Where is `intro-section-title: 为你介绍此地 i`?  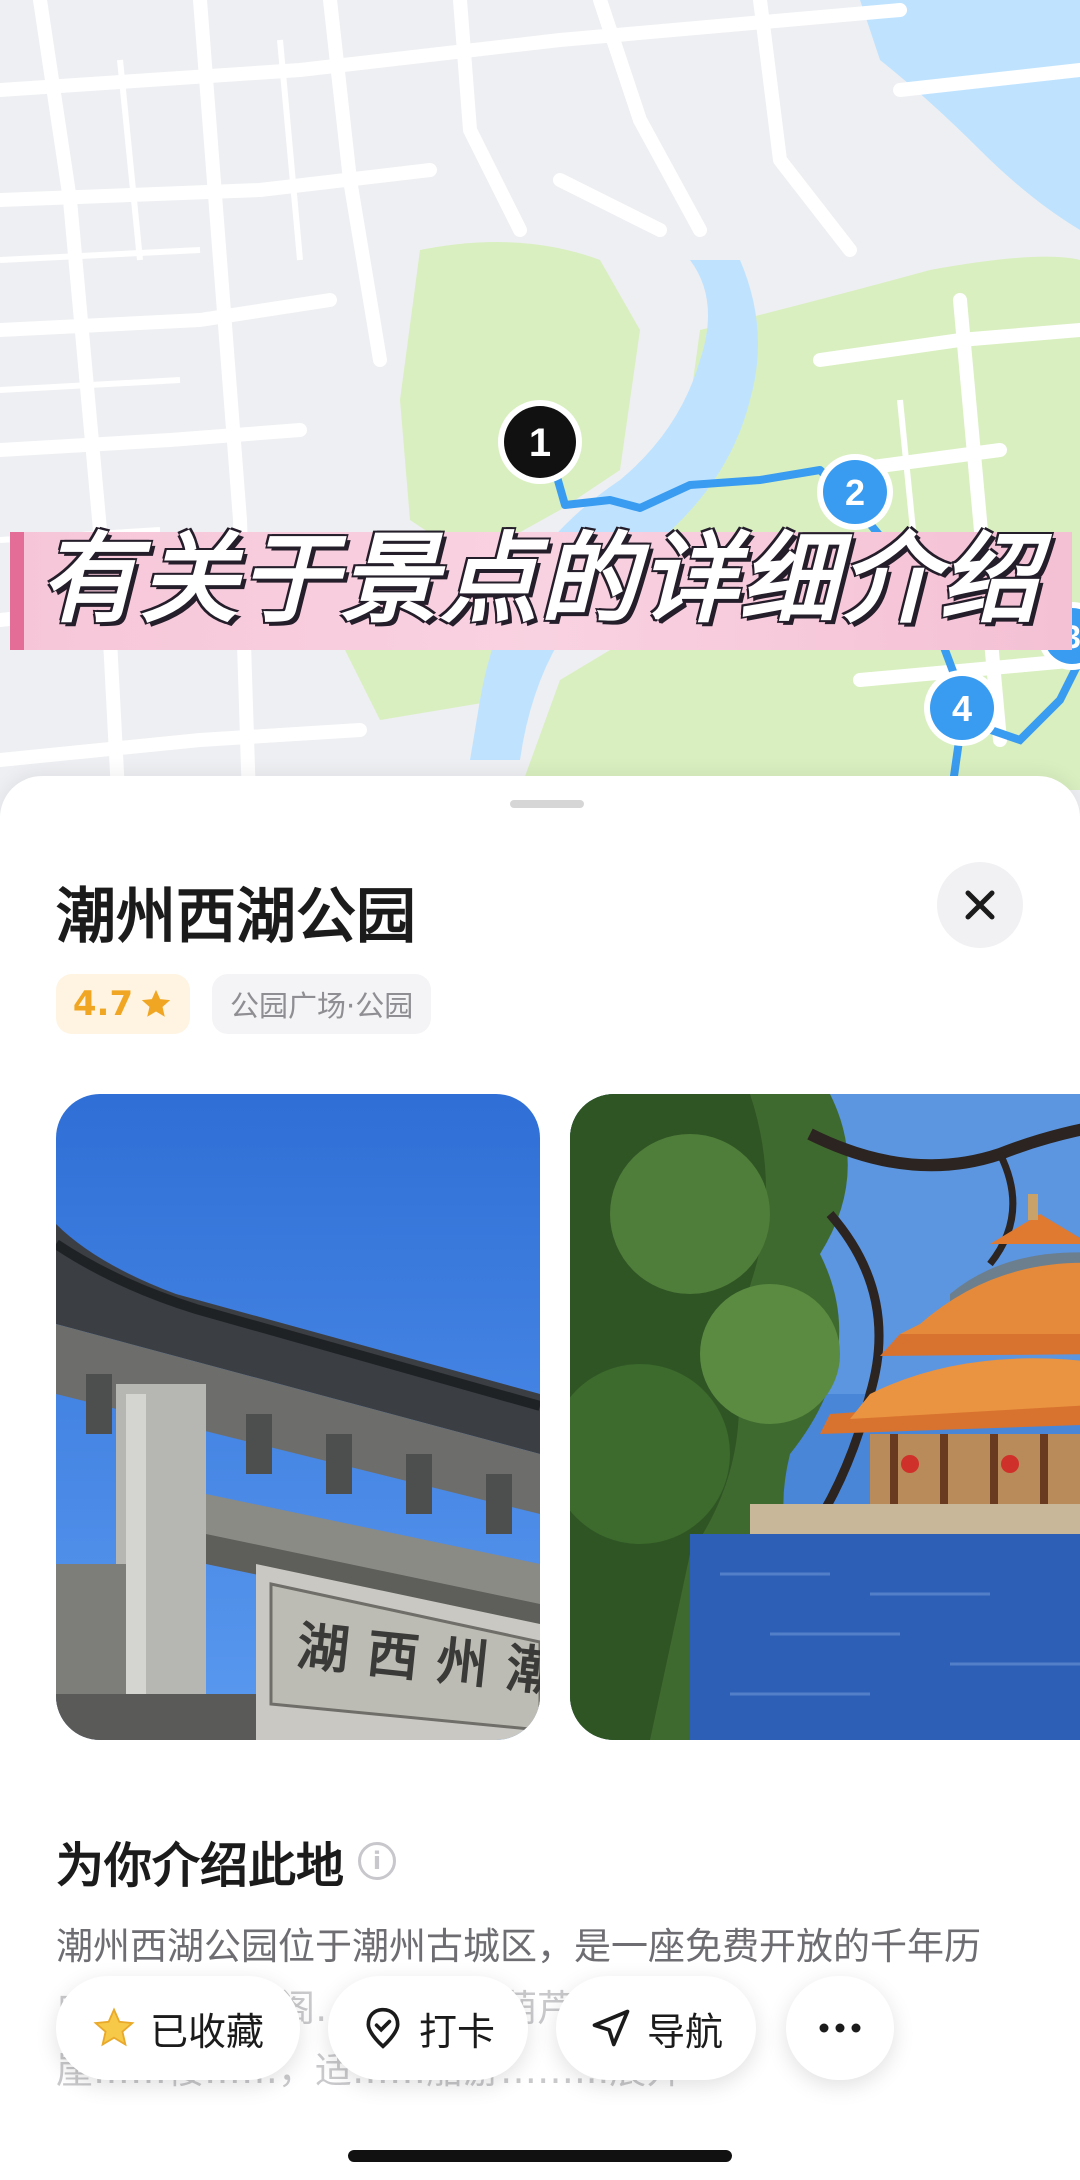
intro-section-title: 为你介绍此地 i is located at coordinates (226, 1861).